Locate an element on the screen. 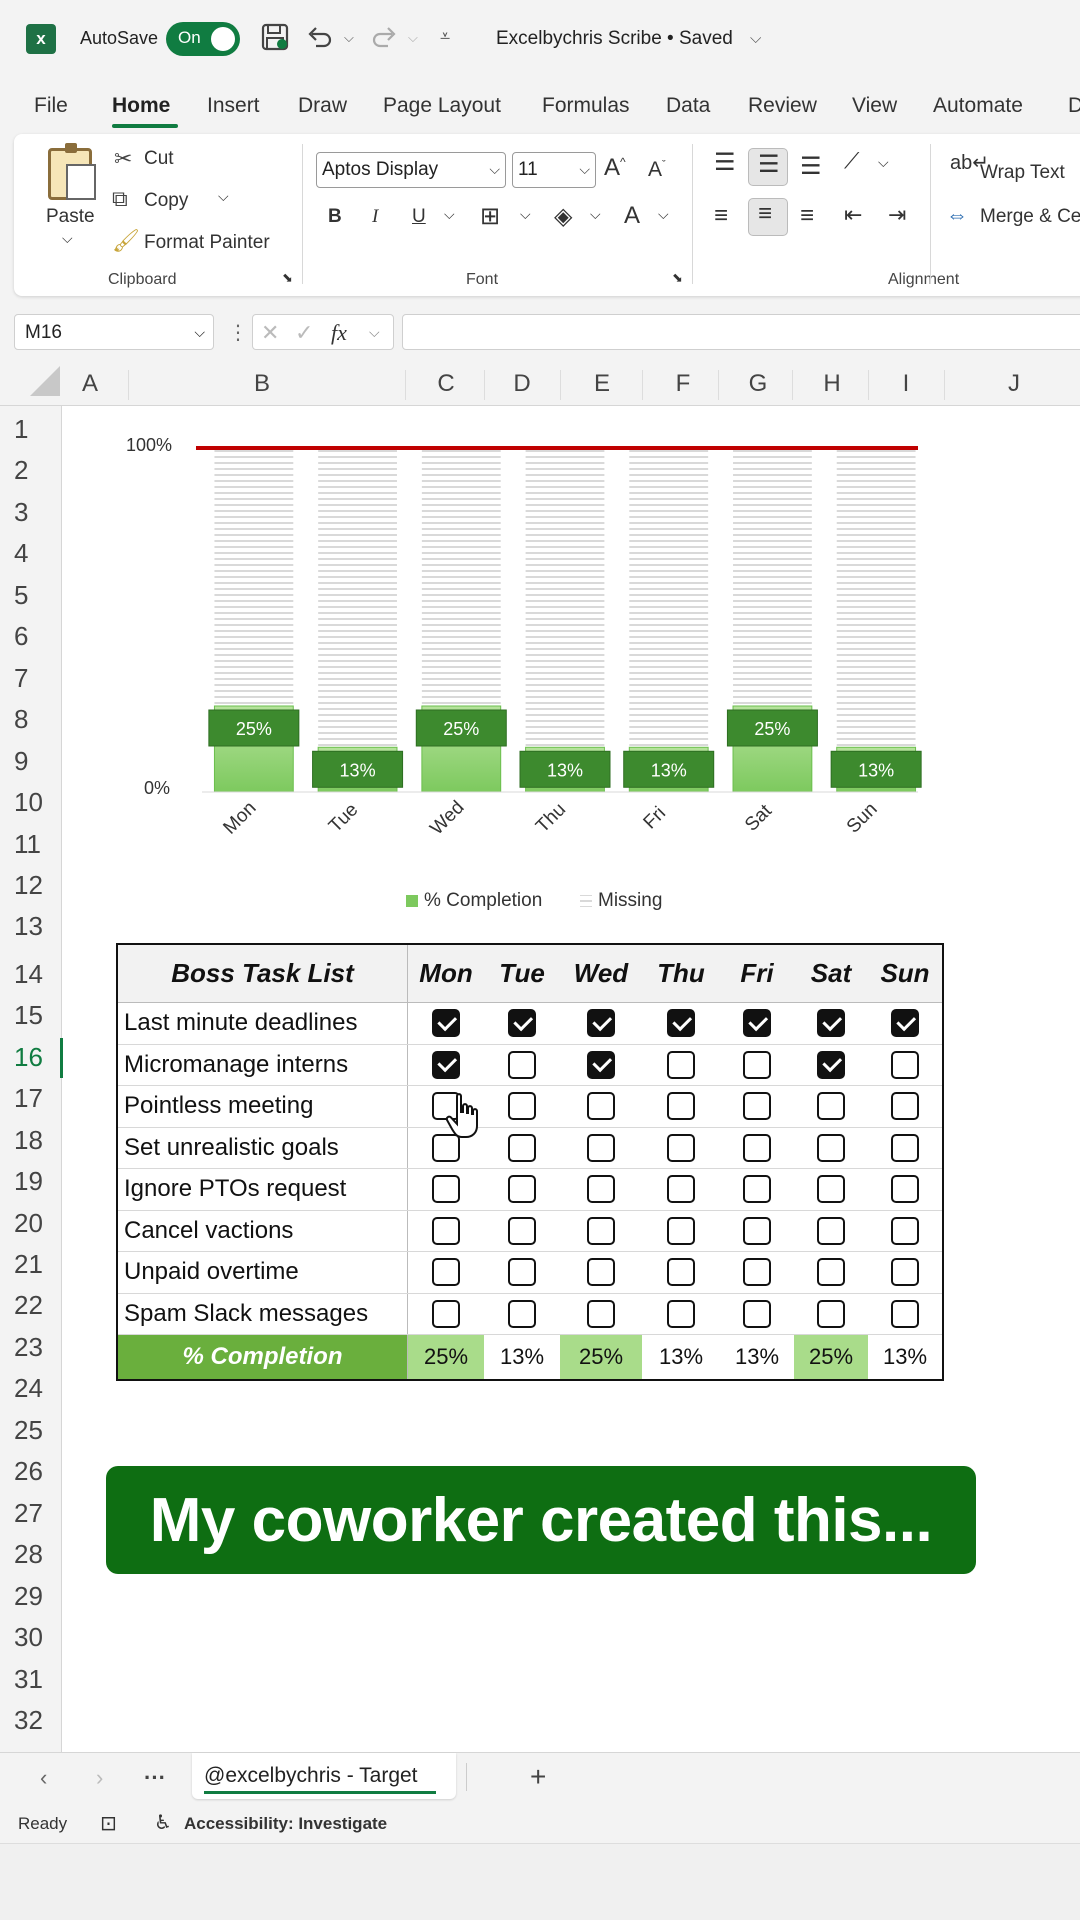 The image size is (1080, 1920). clipboard-launcher-icon: ⬊ is located at coordinates (287, 278).